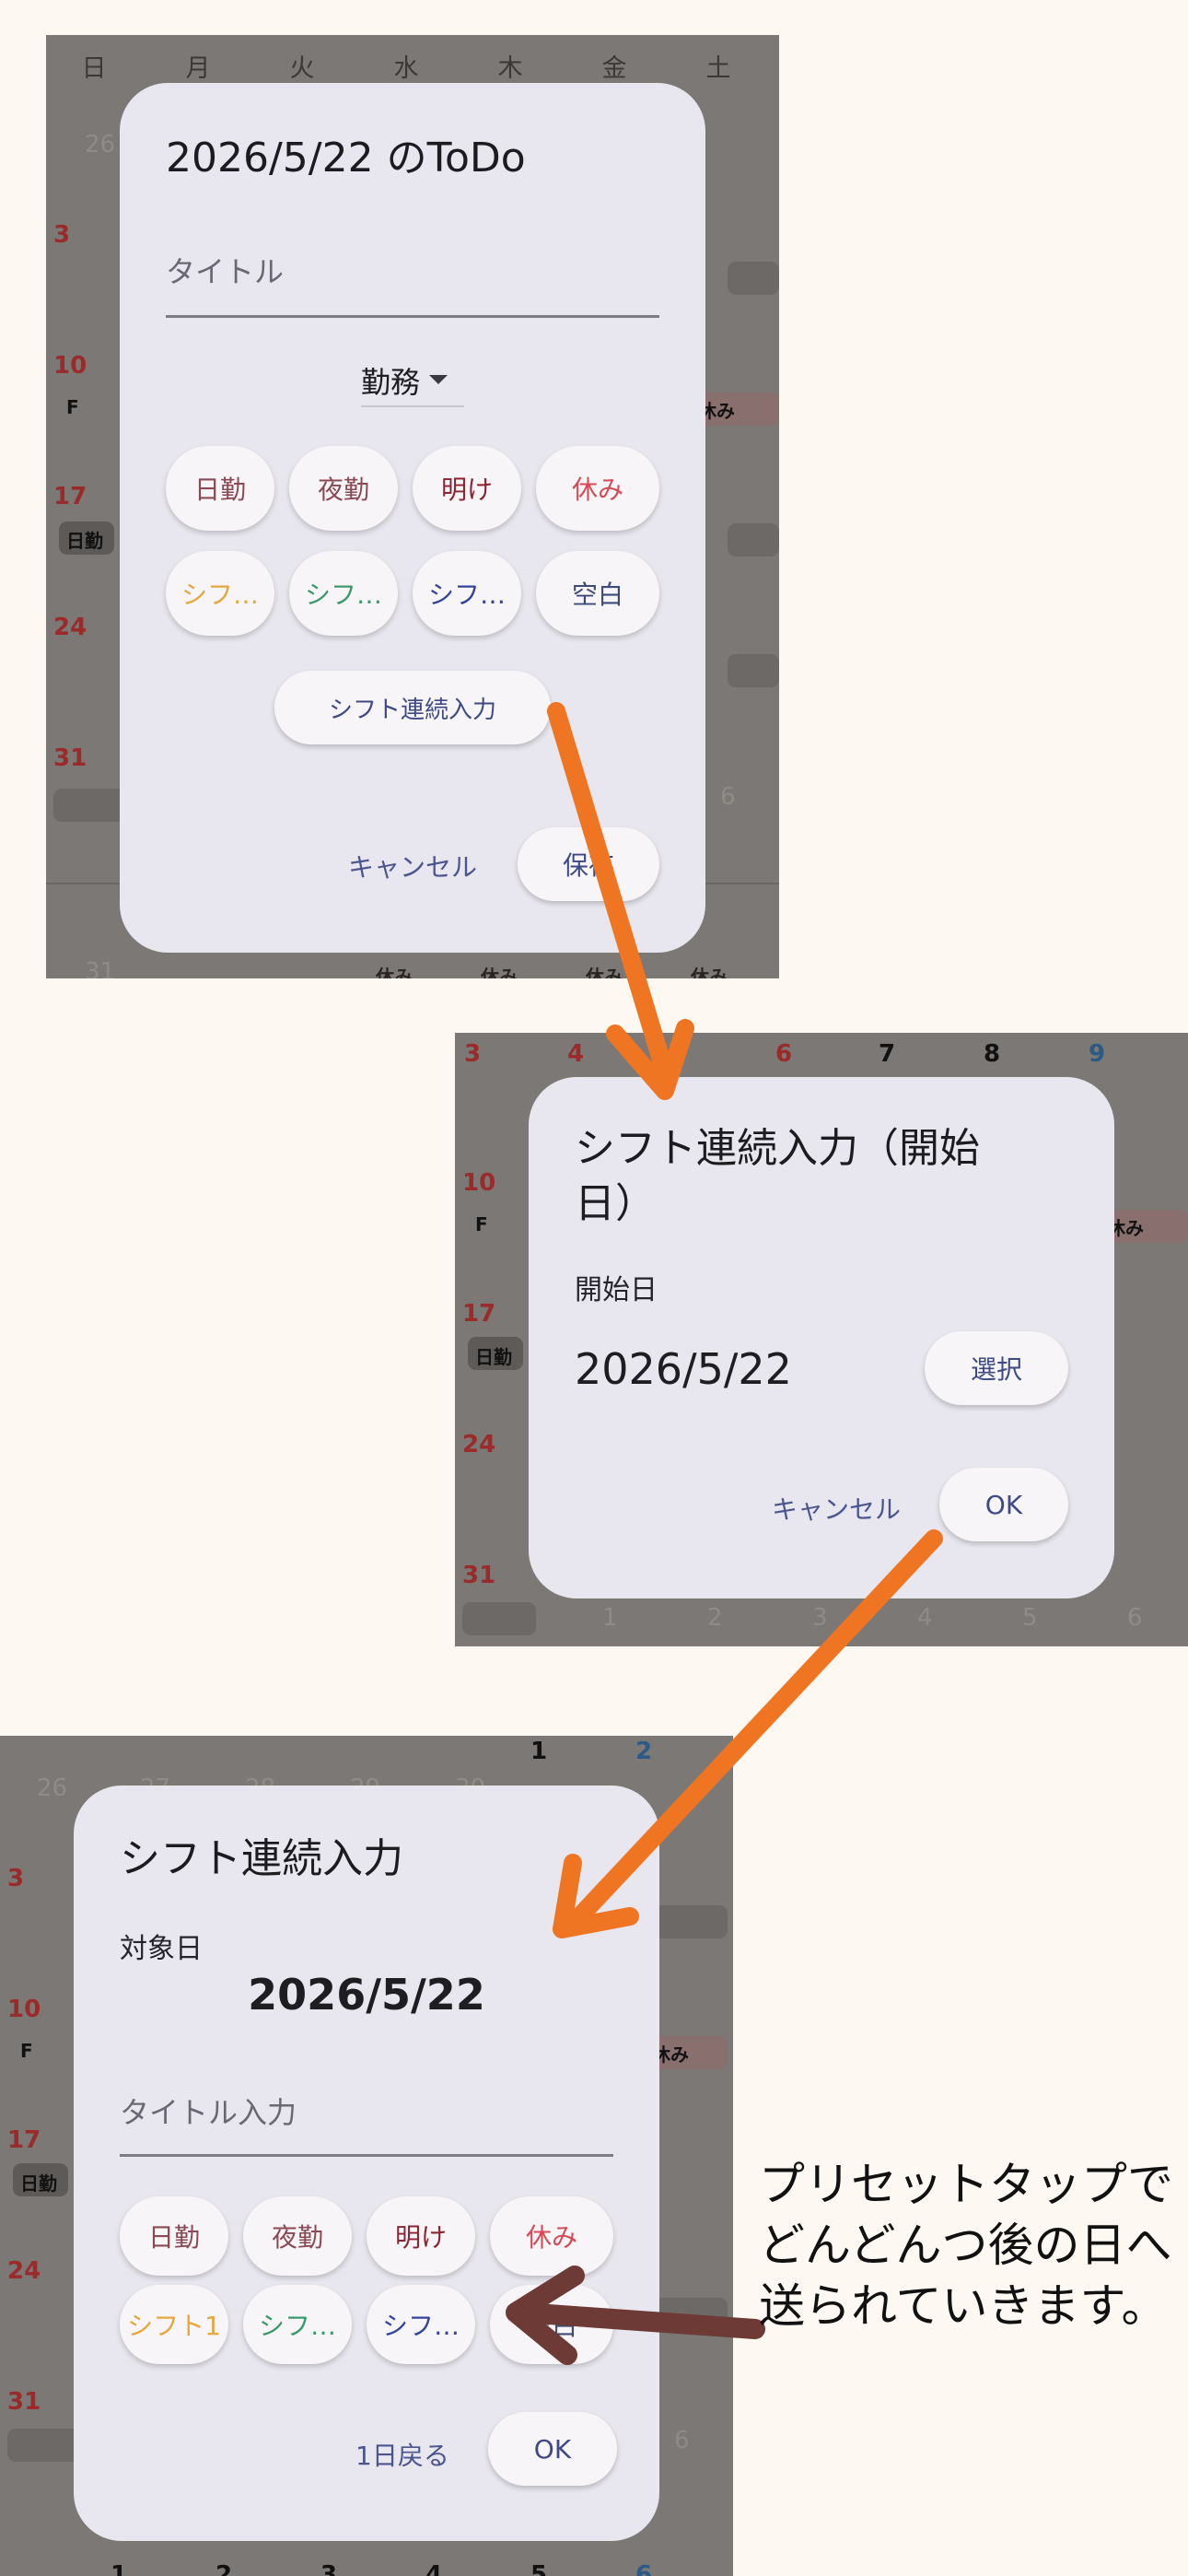 Image resolution: width=1188 pixels, height=2576 pixels. What do you see at coordinates (748, 1733) in the screenshot?
I see `arrow-to-bulk-input-icon` at bounding box center [748, 1733].